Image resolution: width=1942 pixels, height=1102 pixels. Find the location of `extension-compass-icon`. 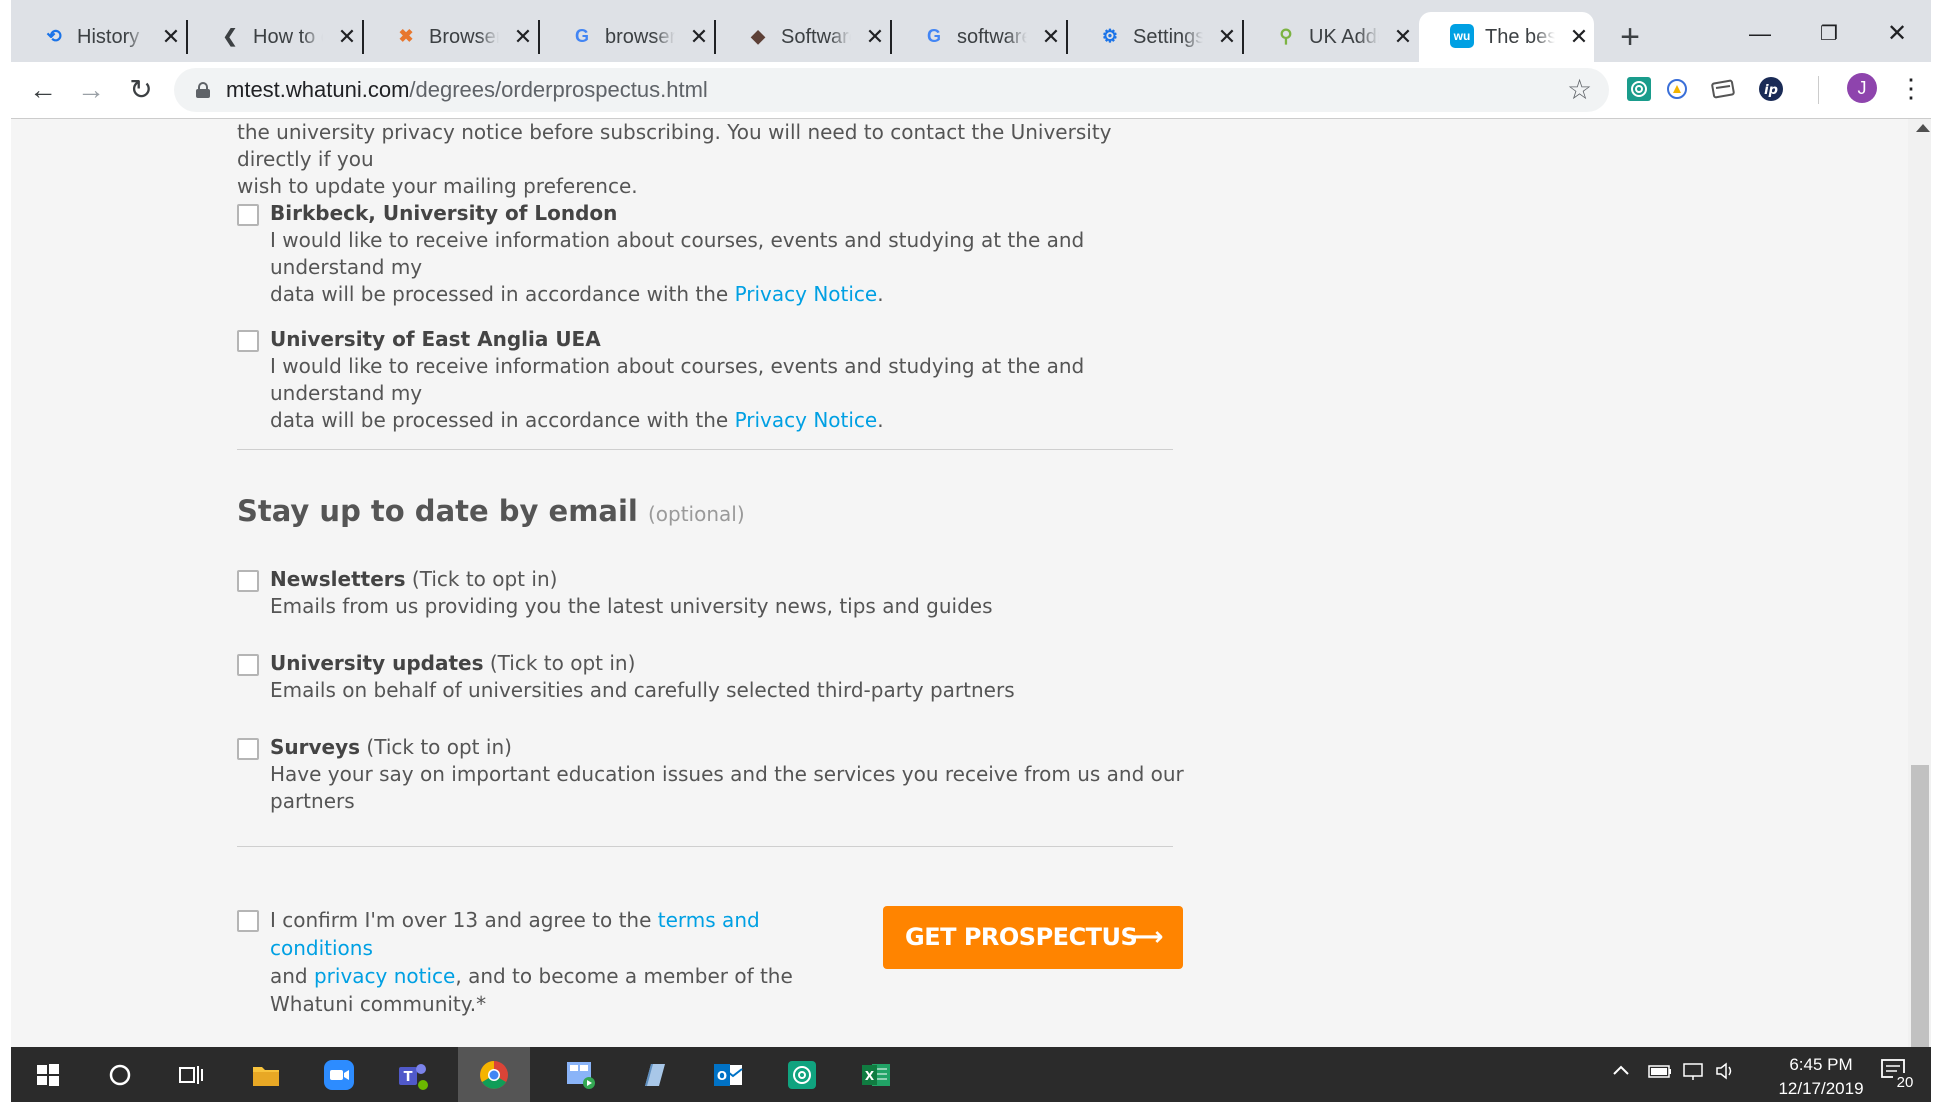

extension-compass-icon is located at coordinates (1677, 89).